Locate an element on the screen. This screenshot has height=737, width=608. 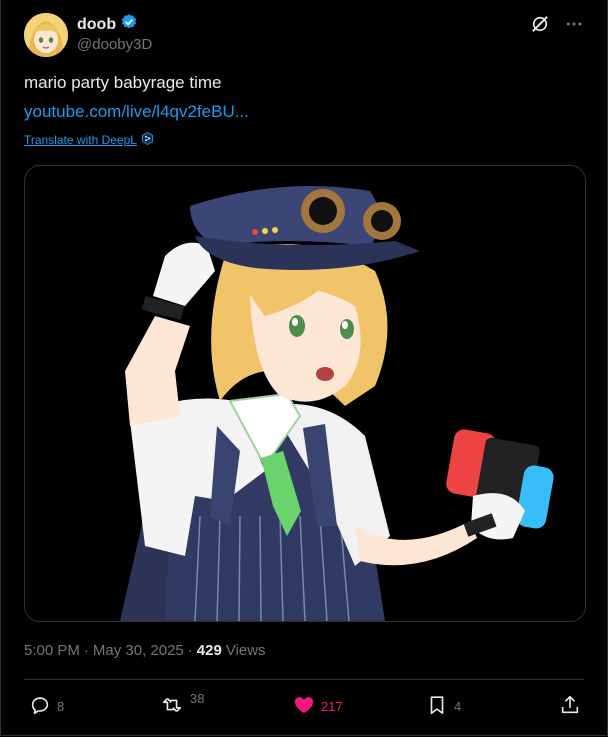
reply-icon is located at coordinates (40, 706).